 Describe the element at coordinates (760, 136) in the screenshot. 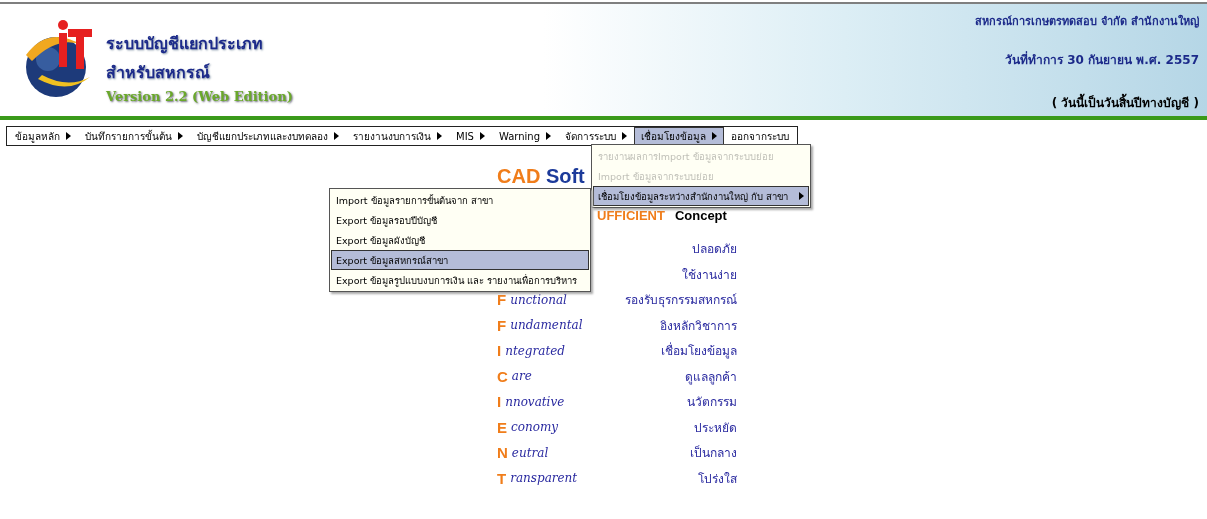

I see `menu-item: ออกจากระบบ` at that location.